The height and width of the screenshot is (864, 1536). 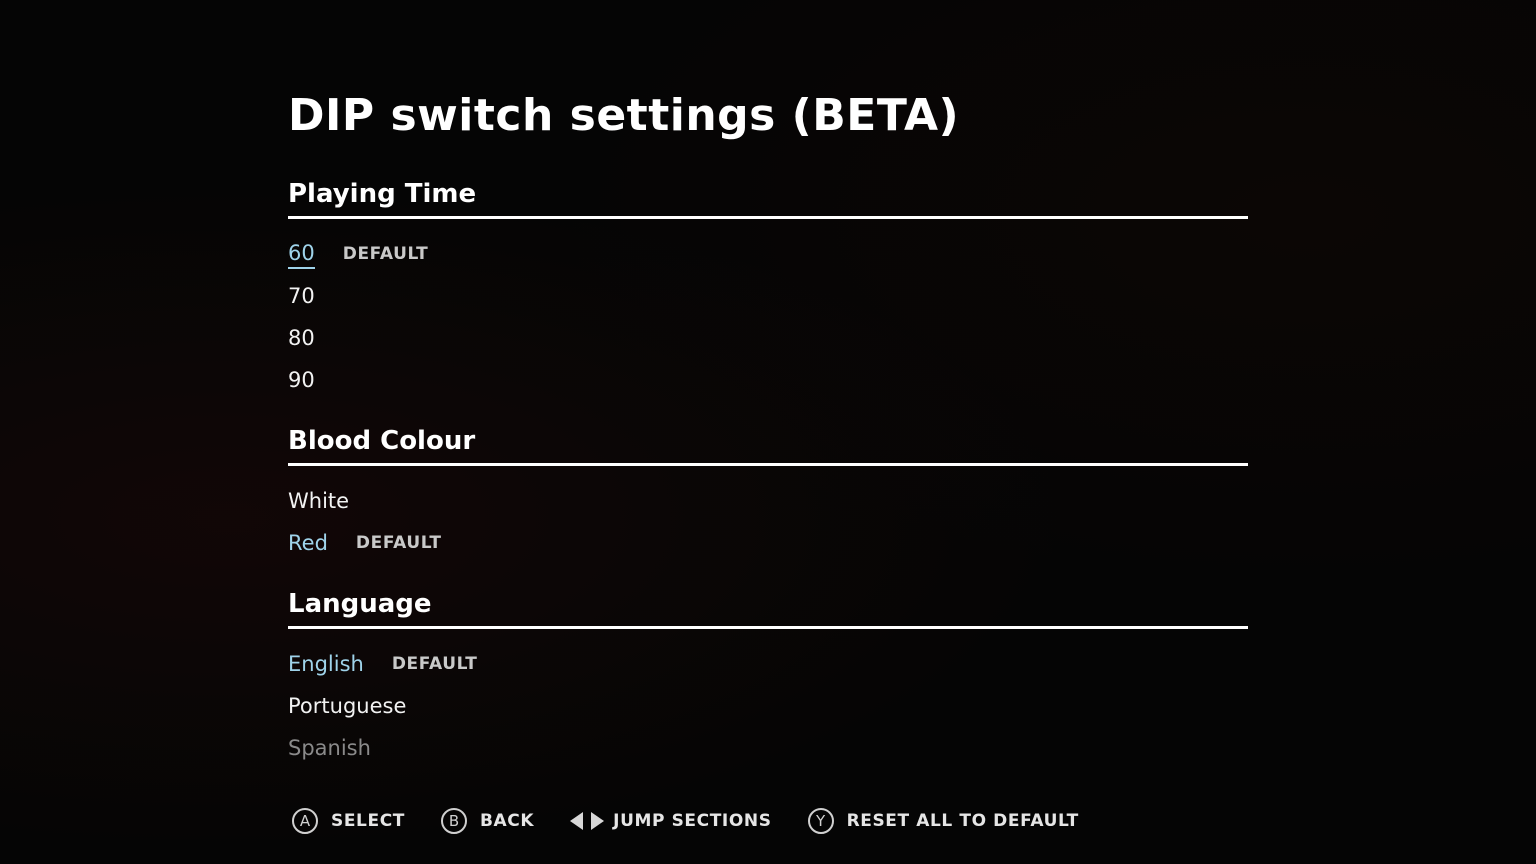 I want to click on option-language-spanish: Spanish, so click(x=768, y=748).